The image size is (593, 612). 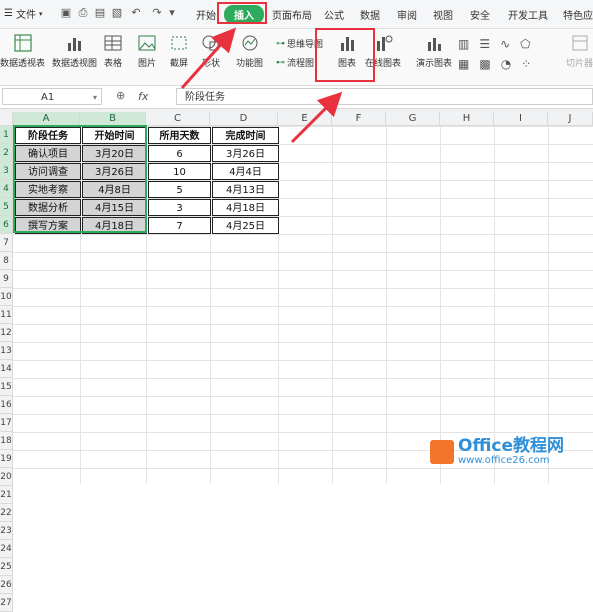 I want to click on tab-features: 特色应, so click(x=578, y=14).